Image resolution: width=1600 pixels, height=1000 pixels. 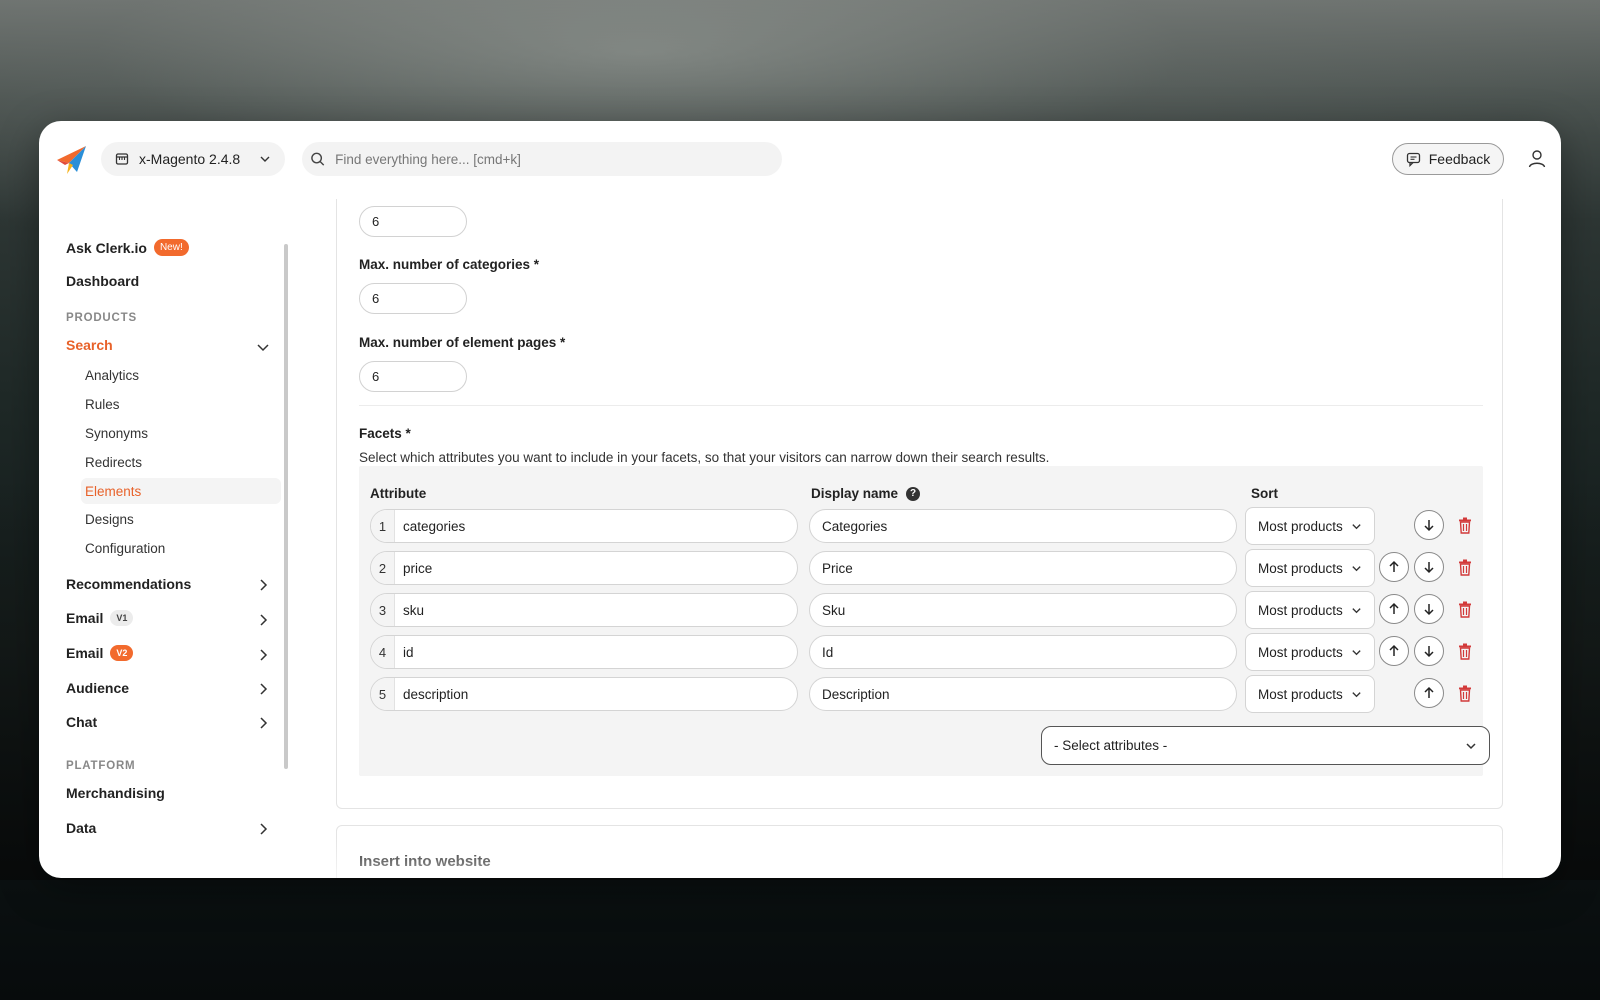 I want to click on sidebar-subitem-synonyms: Synonyms, so click(x=181, y=433).